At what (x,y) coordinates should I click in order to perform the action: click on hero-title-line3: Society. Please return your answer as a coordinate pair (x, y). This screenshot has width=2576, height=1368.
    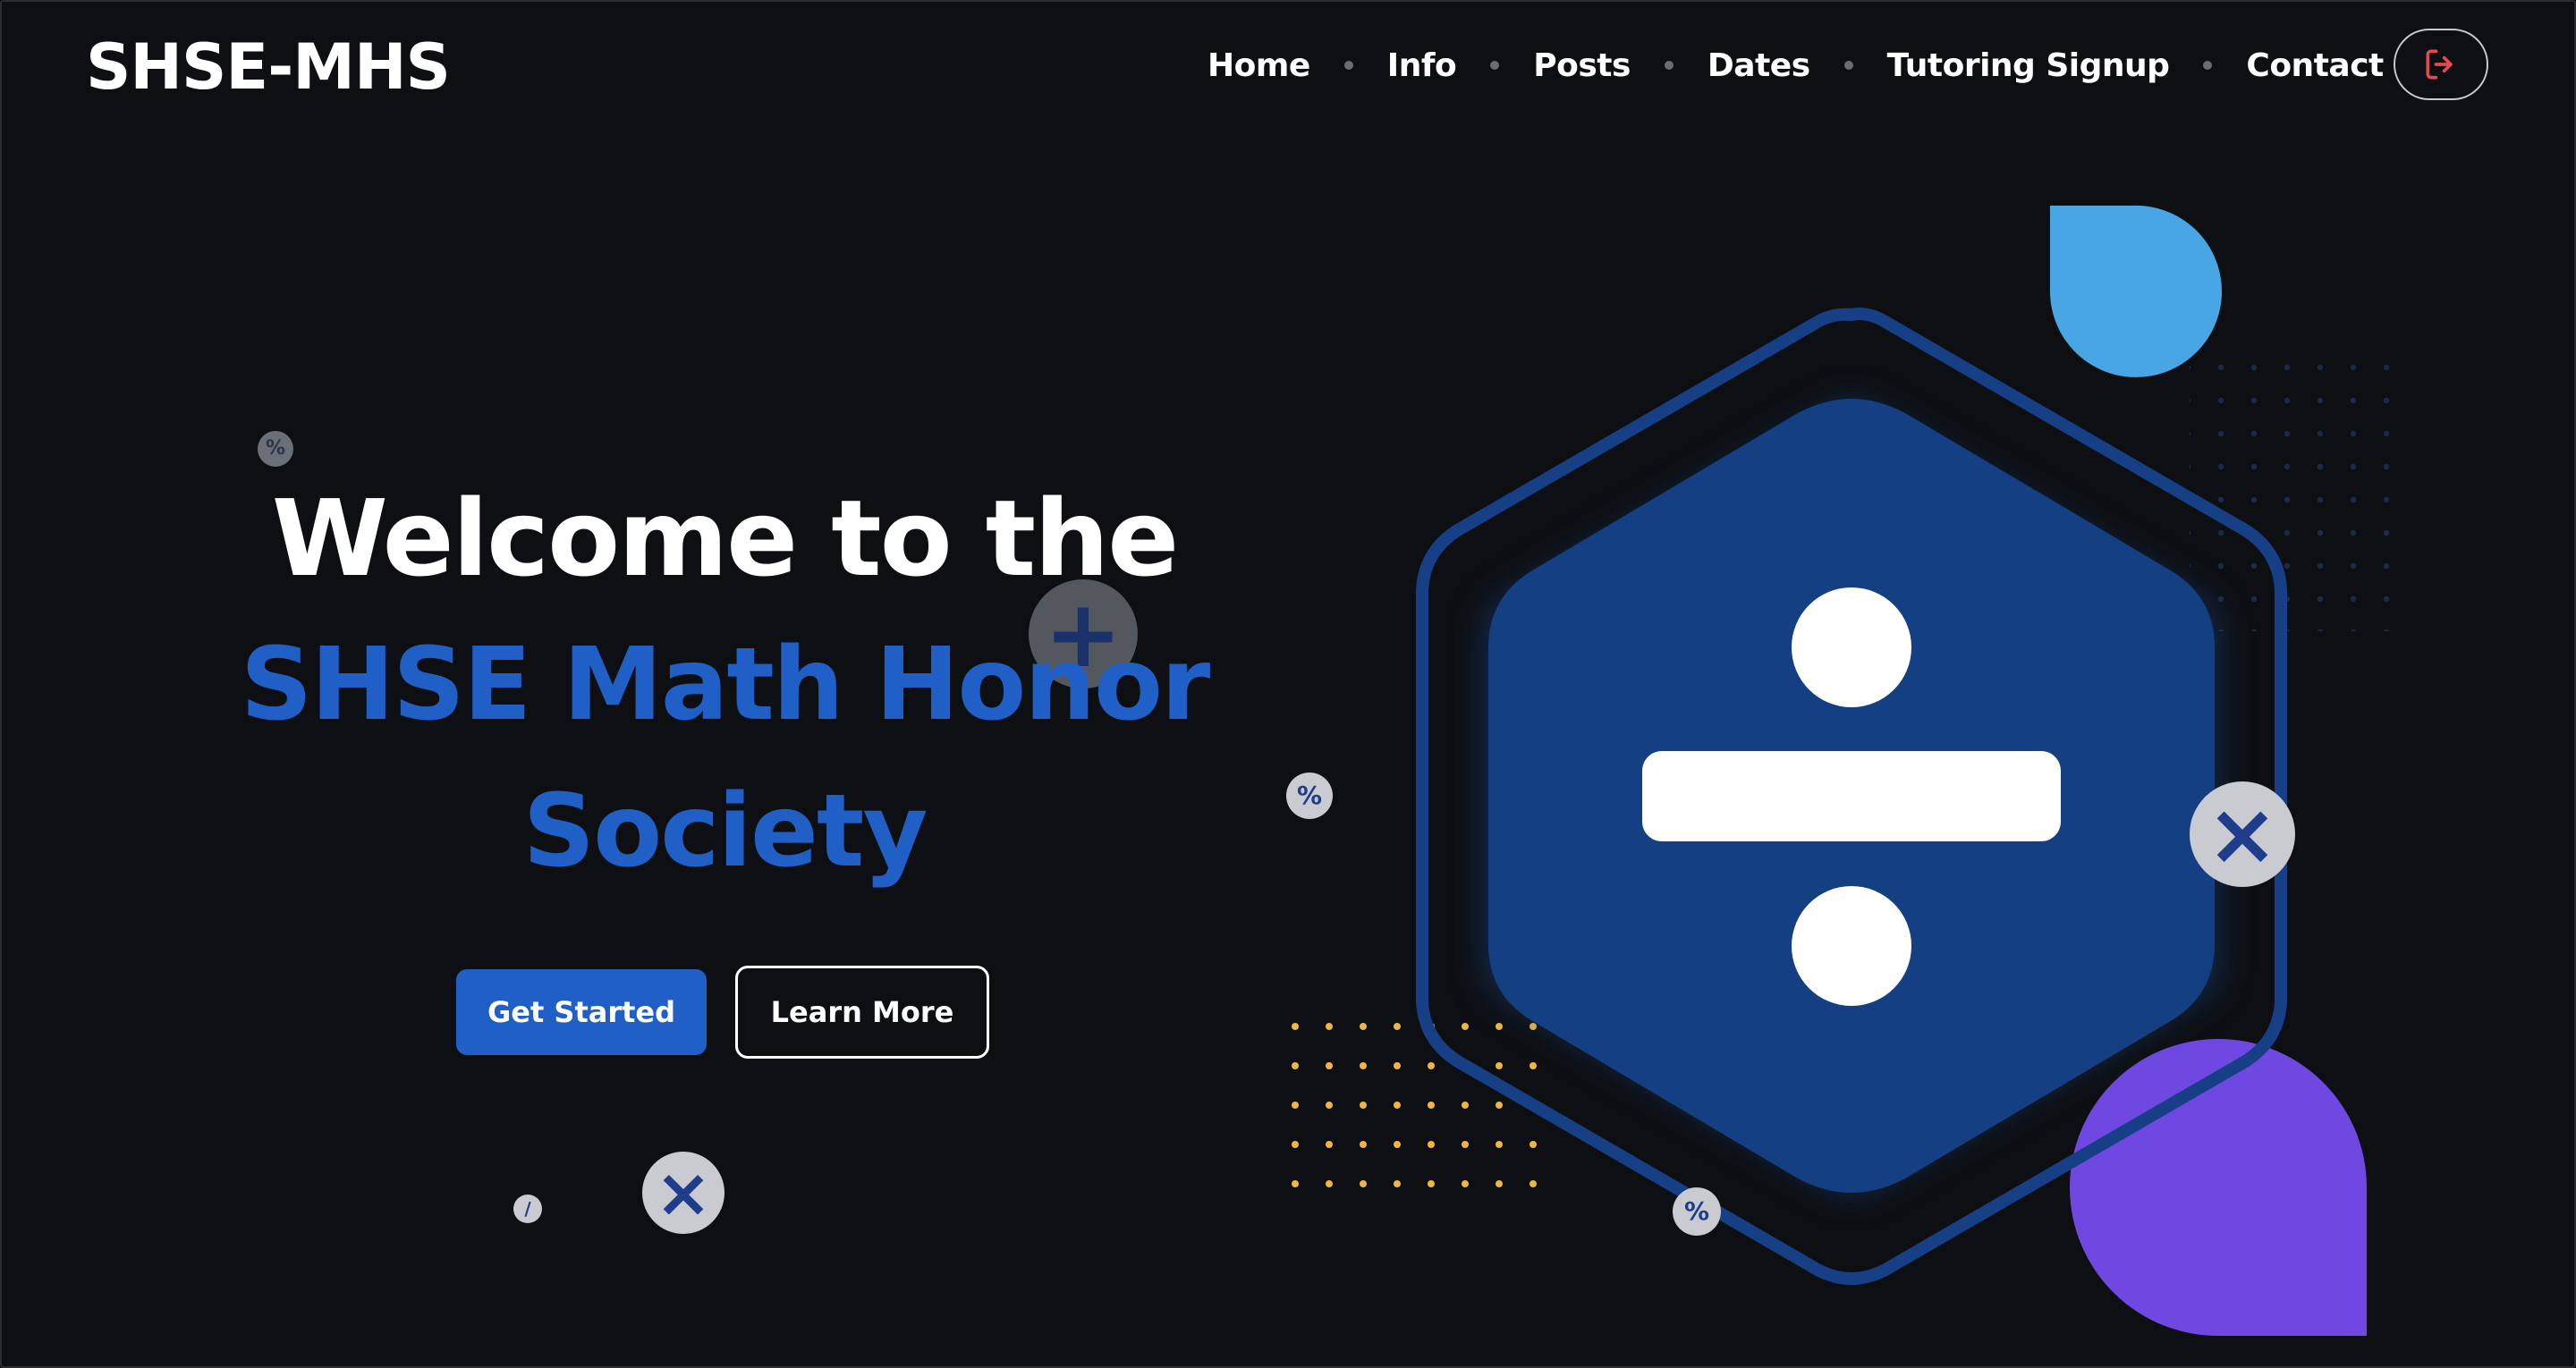
    Looking at the image, I should click on (725, 832).